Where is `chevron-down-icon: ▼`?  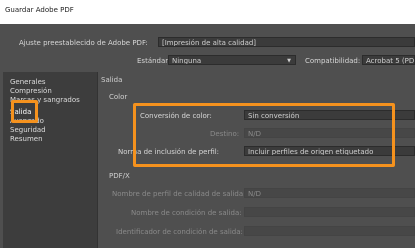
chevron-down-icon: ▼ is located at coordinates (289, 61).